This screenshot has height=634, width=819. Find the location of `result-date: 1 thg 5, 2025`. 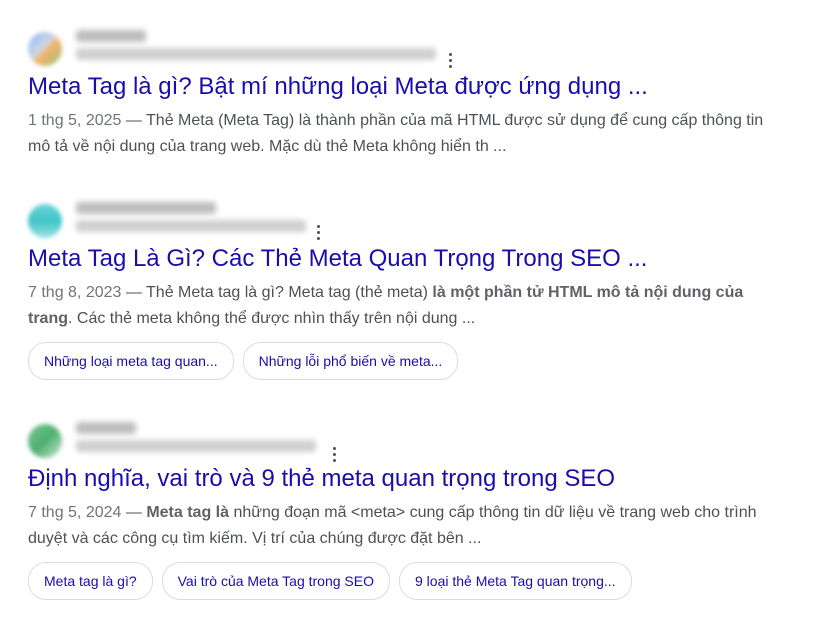

result-date: 1 thg 5, 2025 is located at coordinates (75, 120).